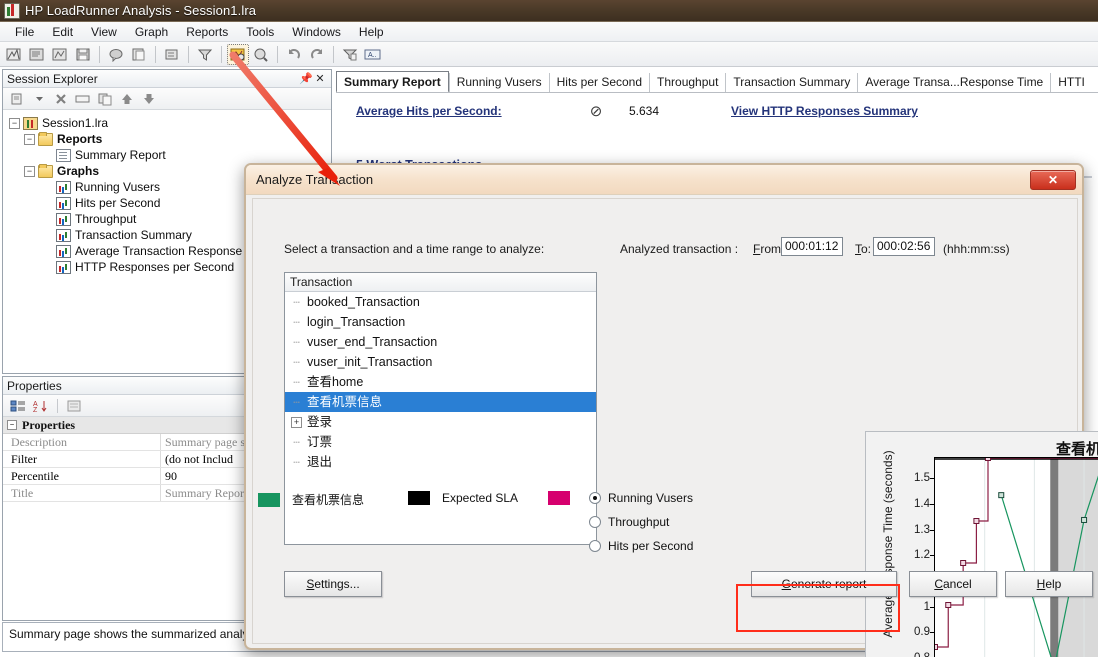  Describe the element at coordinates (440, 322) in the screenshot. I see `transaction-list-item: ┄ login_Transaction` at that location.